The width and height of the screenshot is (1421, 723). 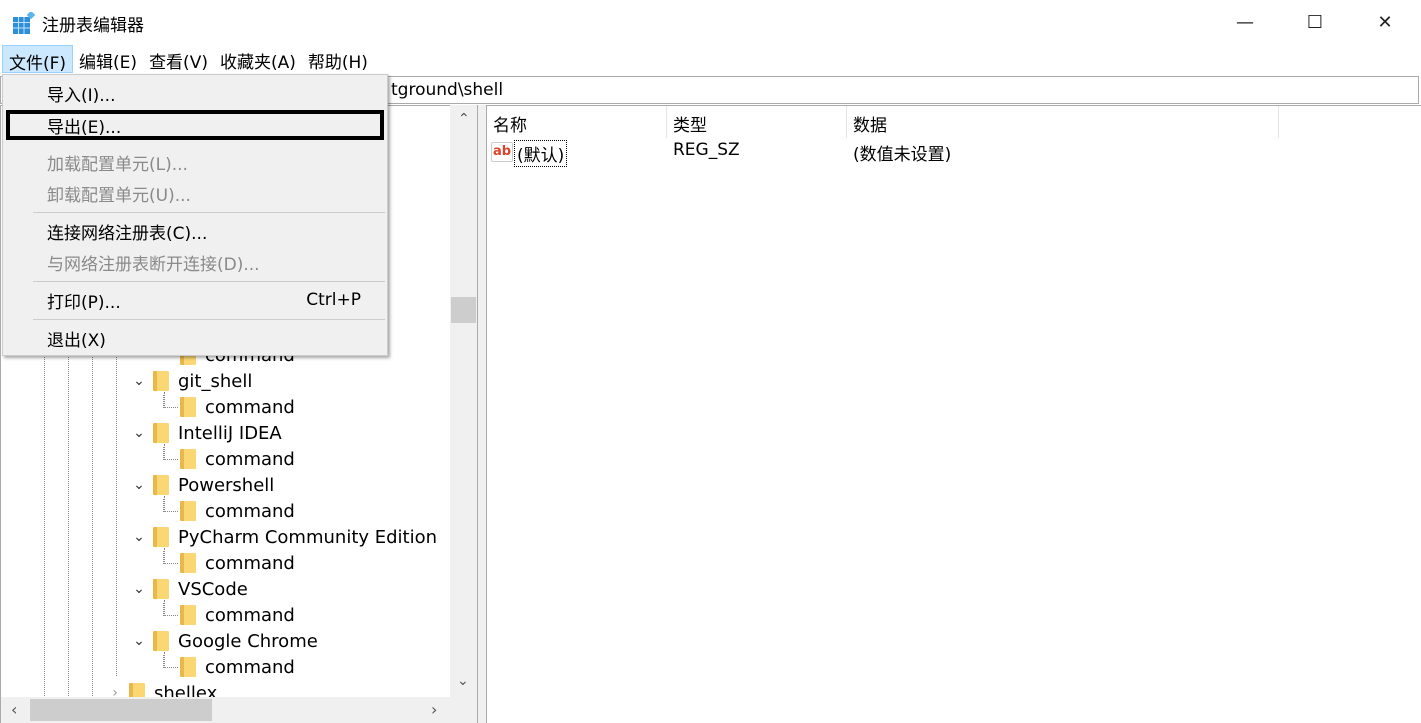 What do you see at coordinates (710, 59) in the screenshot?
I see `menu-bar: 文件(F) 编辑(E) 查看(V) 收藏夹(A) 帮助(H)` at bounding box center [710, 59].